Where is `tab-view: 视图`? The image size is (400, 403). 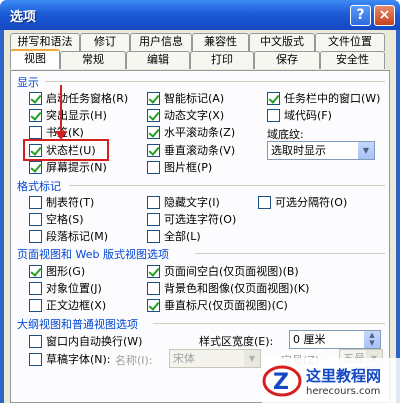
tab-view: 视图 is located at coordinates (35, 59).